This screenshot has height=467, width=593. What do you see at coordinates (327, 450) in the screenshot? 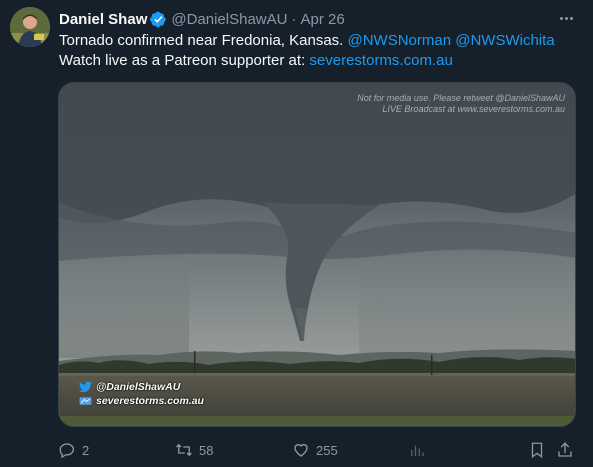
I see `like-count: 255` at bounding box center [327, 450].